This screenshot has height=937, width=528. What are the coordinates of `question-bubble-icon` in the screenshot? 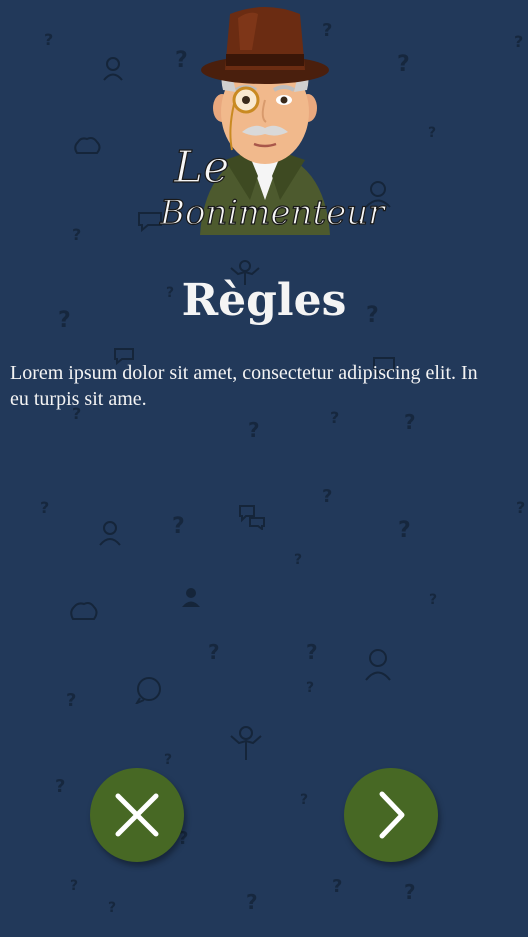 It's located at (148, 690).